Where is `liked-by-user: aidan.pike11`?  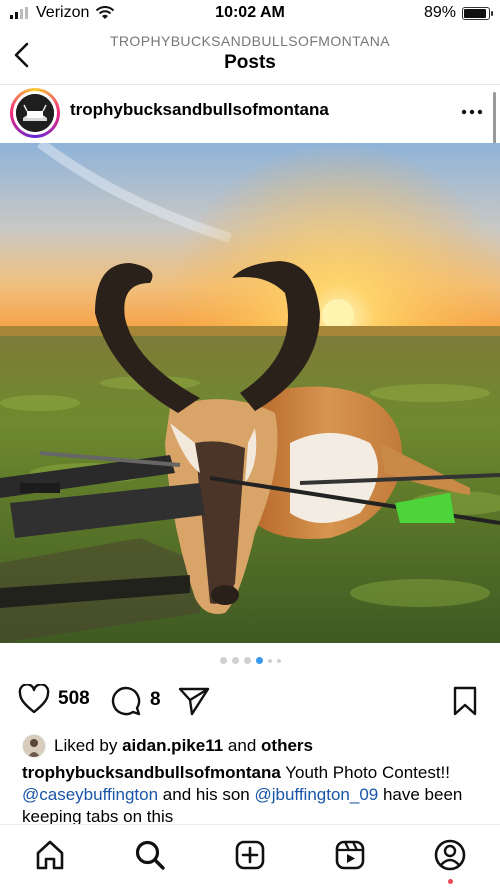
liked-by-user: aidan.pike11 is located at coordinates (172, 745).